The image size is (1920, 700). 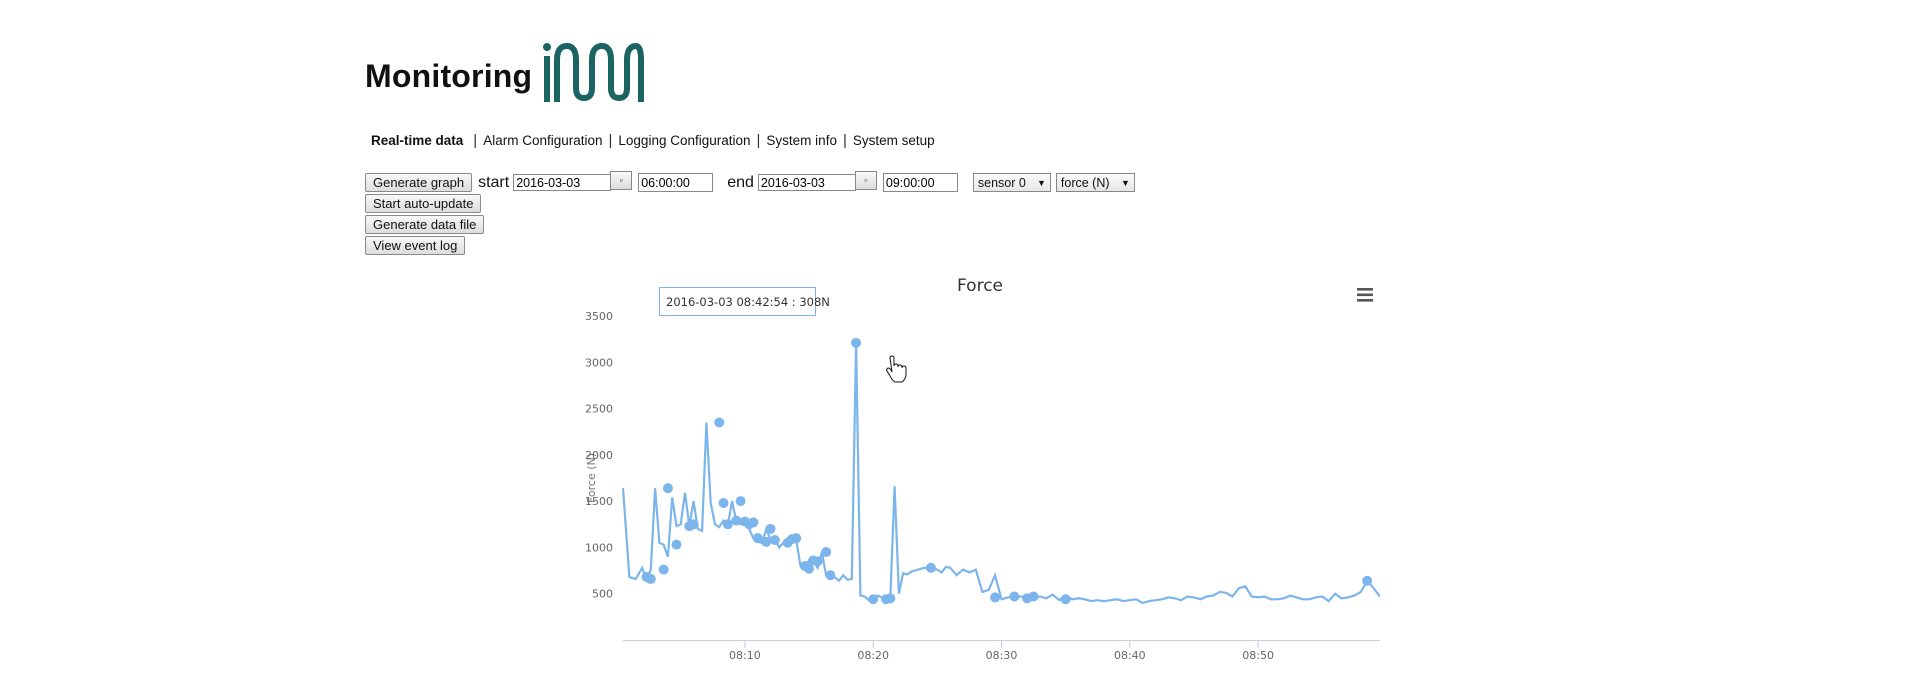 I want to click on event-log-row: View event log, so click(x=750, y=245).